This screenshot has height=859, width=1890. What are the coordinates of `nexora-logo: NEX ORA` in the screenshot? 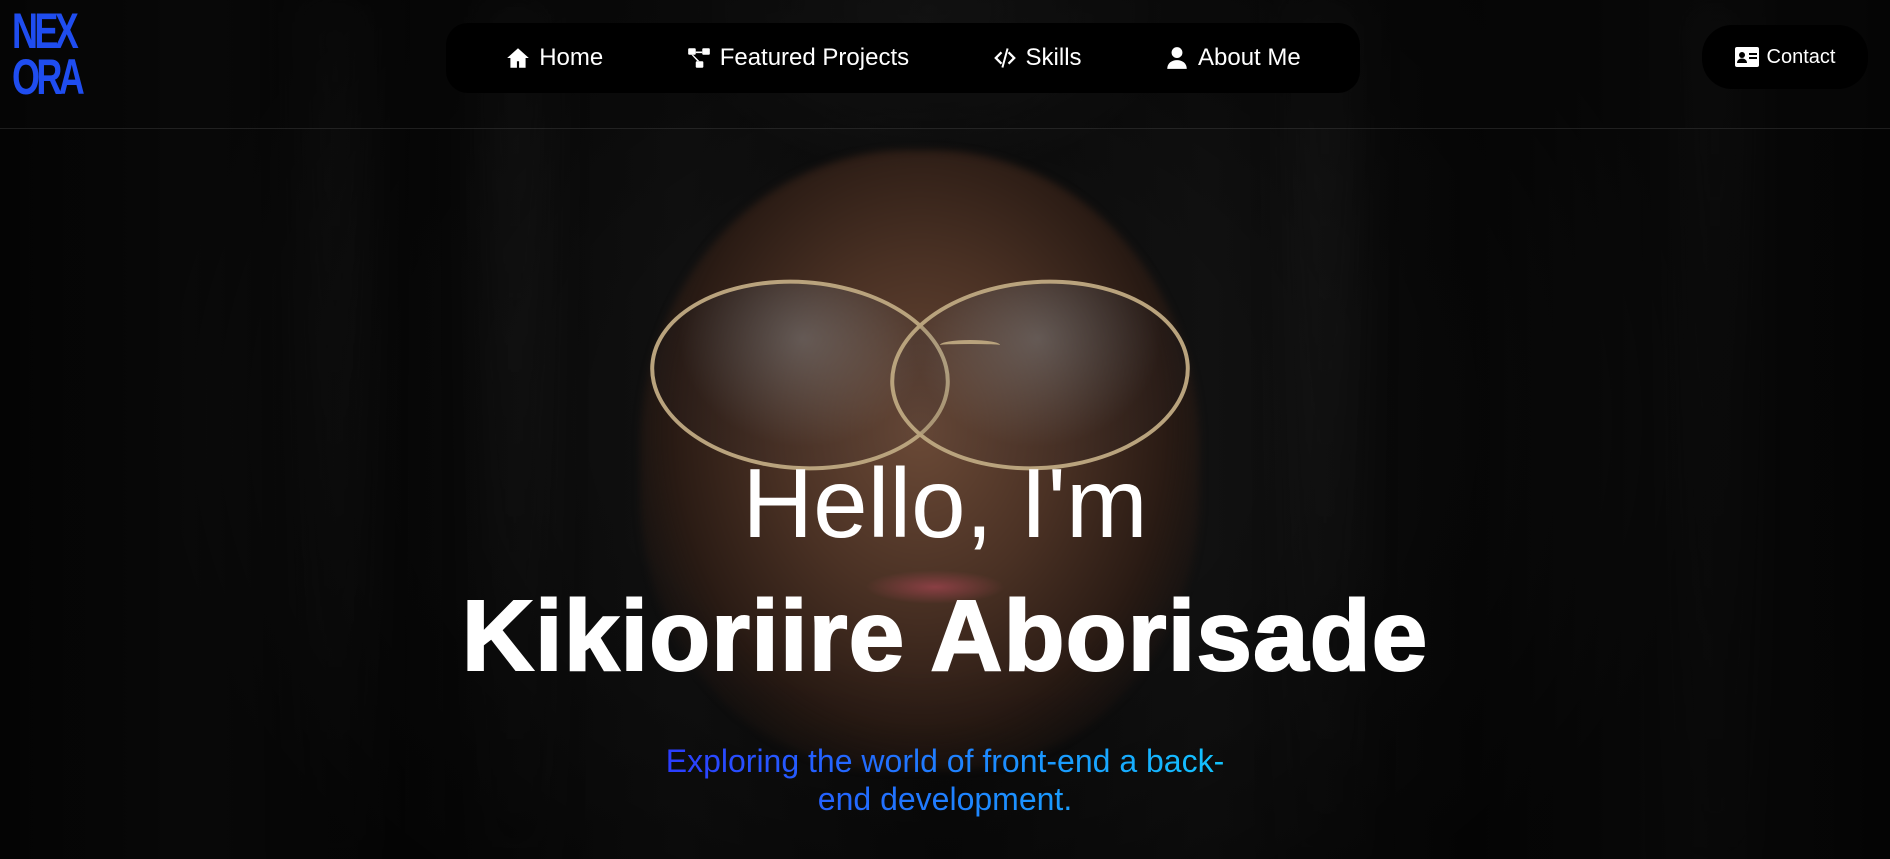 It's located at (48, 55).